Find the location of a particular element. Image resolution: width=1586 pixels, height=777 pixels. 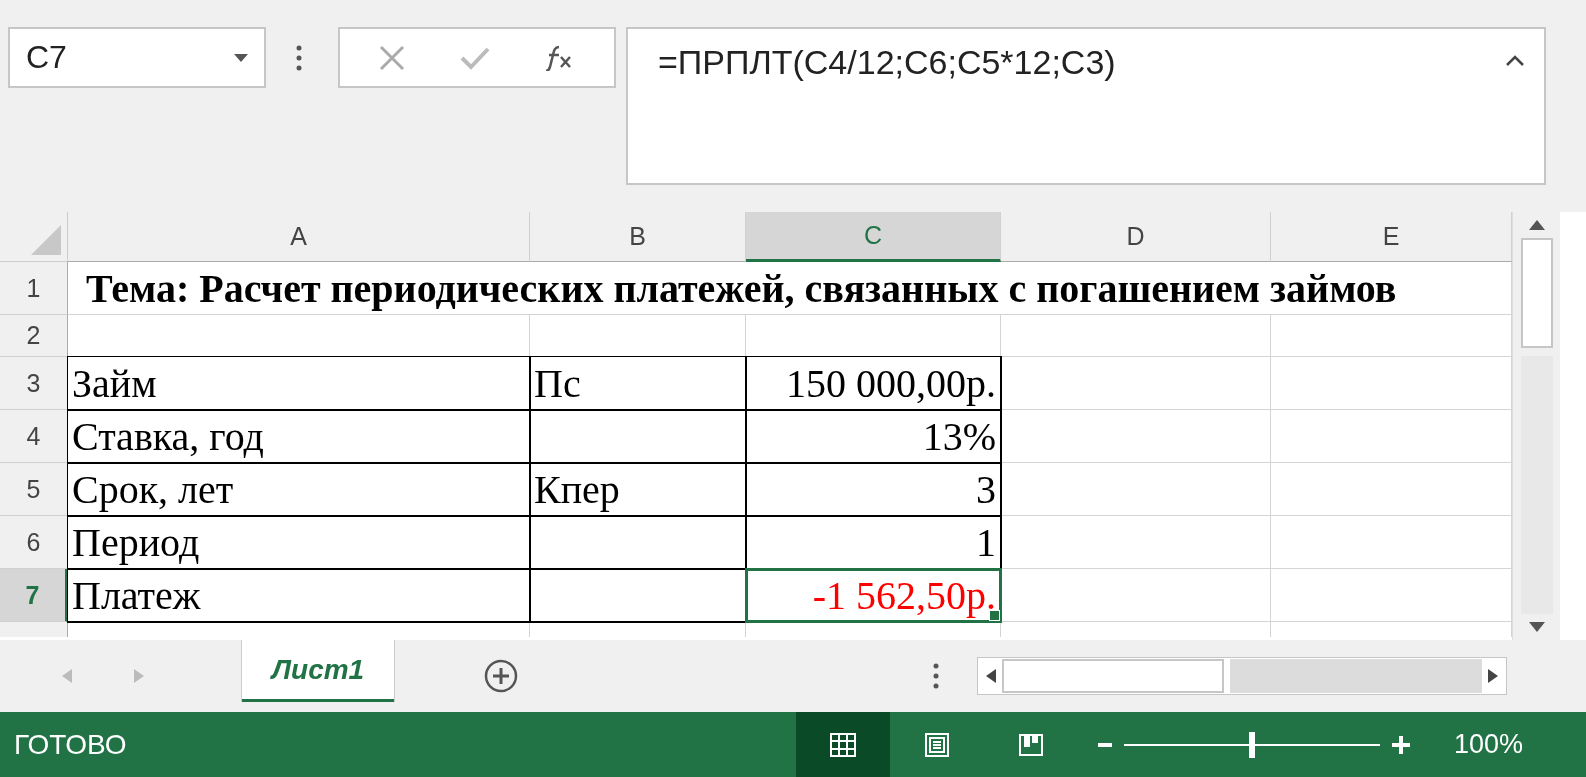

column-header: C is located at coordinates (873, 237).